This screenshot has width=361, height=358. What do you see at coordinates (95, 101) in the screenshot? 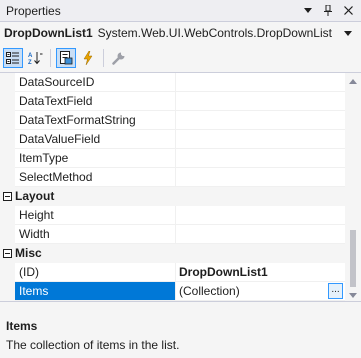
I see `property-name: DataTextField` at bounding box center [95, 101].